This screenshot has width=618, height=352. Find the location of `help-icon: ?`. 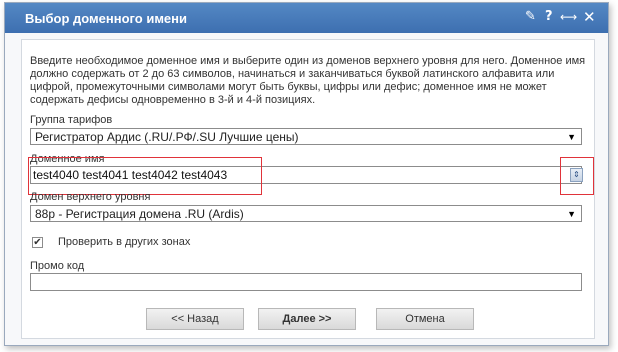

help-icon: ? is located at coordinates (549, 17).